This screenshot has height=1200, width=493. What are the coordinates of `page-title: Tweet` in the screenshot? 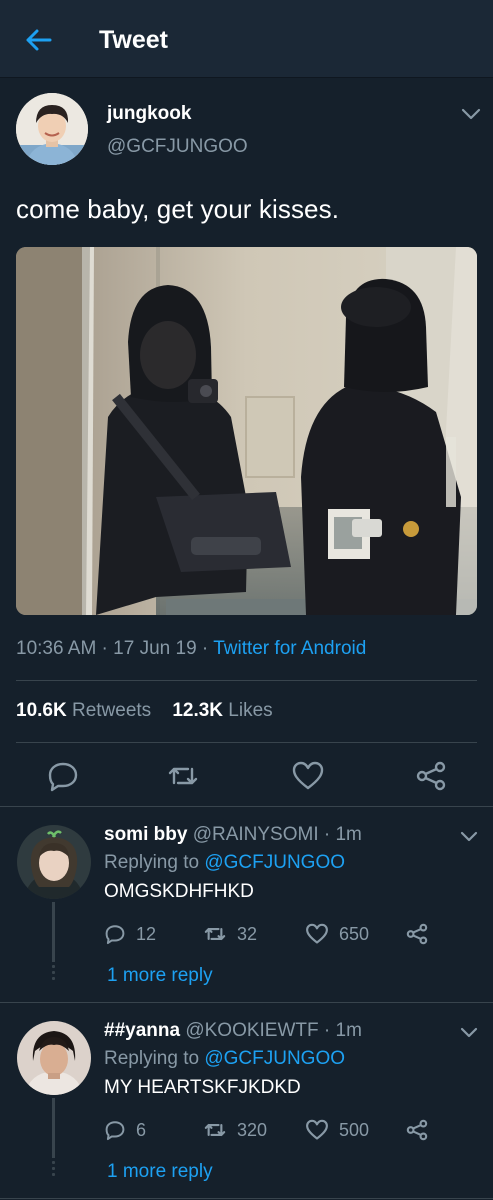 It's located at (133, 40).